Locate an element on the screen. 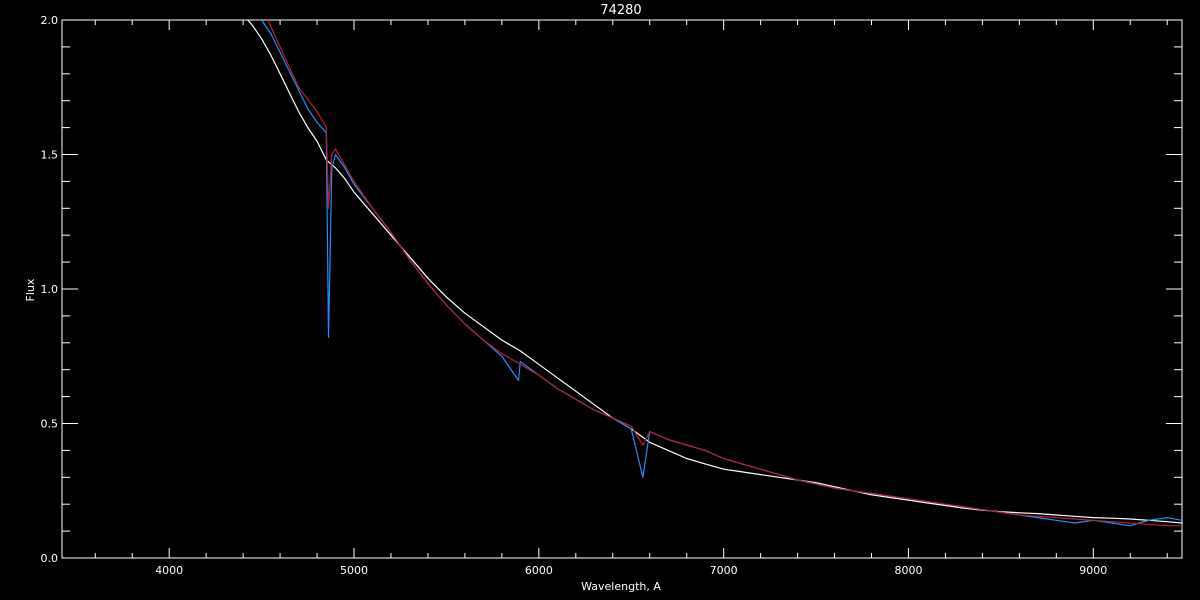 This screenshot has width=1200, height=600. x-tick-label: 4000 is located at coordinates (169, 570).